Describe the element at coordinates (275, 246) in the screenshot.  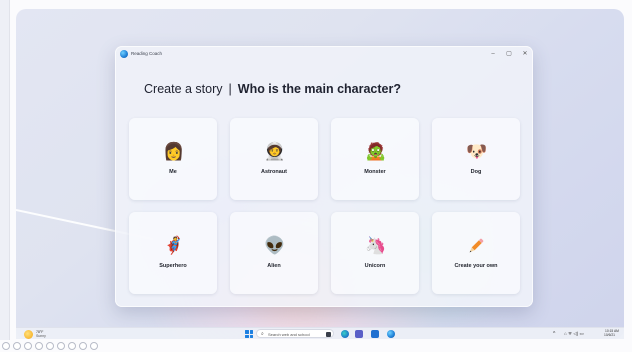
I see `alien-icon: 👽` at that location.